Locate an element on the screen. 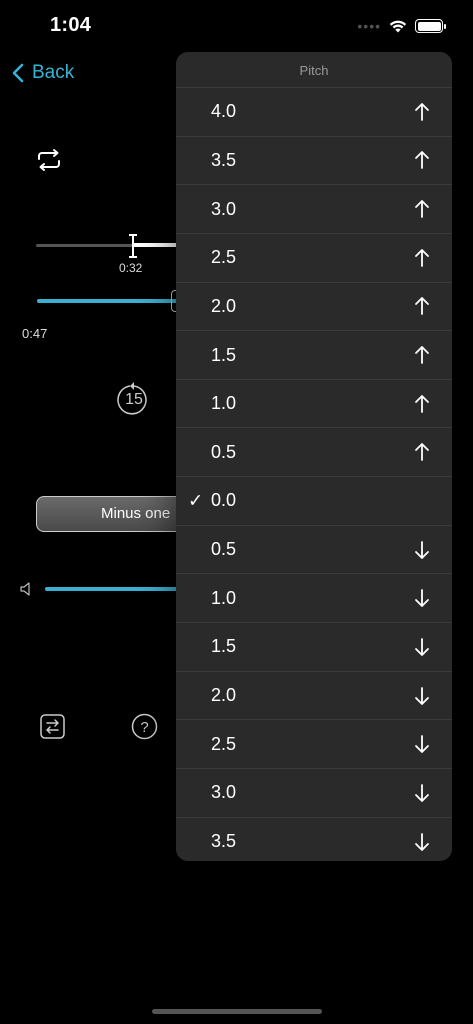 The width and height of the screenshot is (473, 1024). back-label: Back is located at coordinates (53, 72).